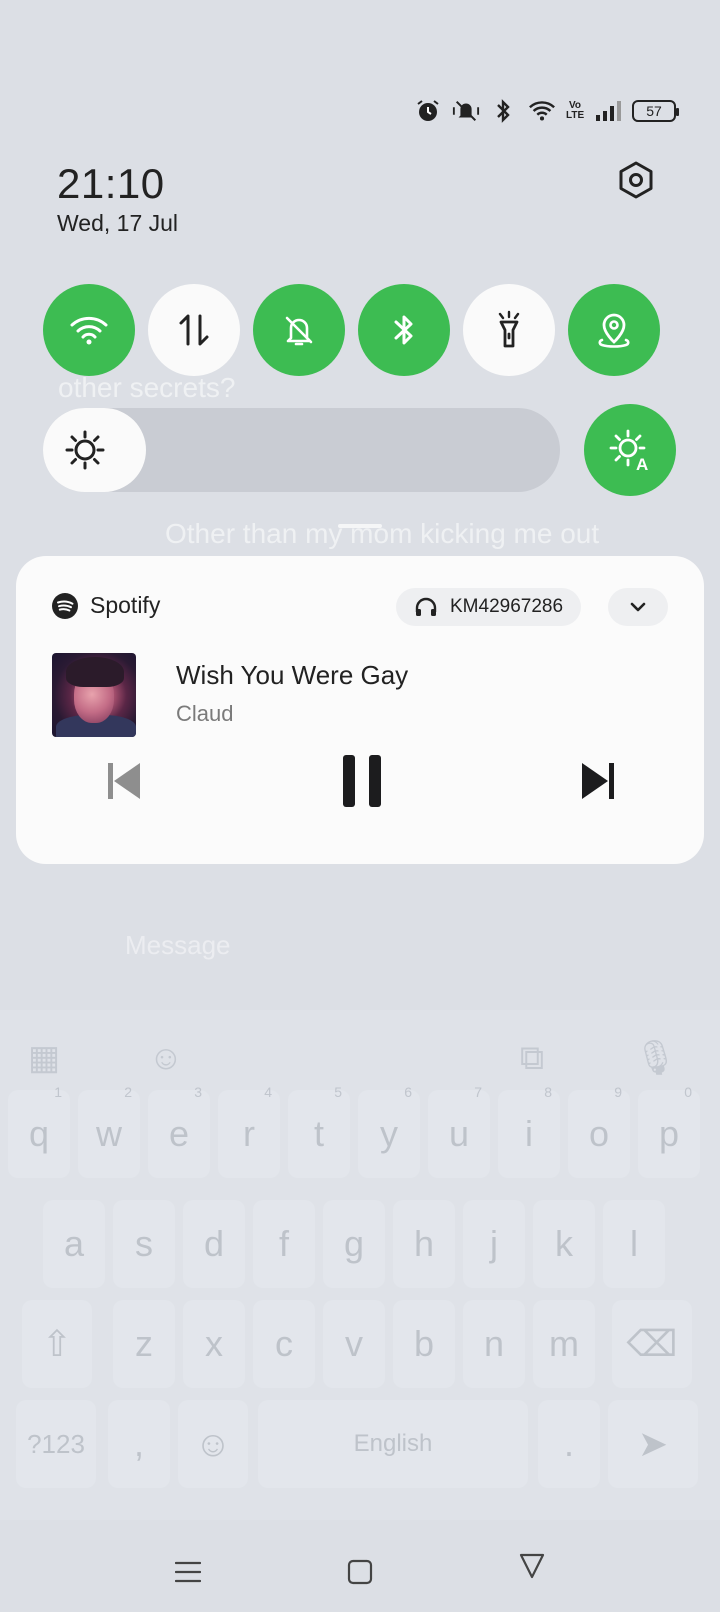 Image resolution: width=720 pixels, height=1612 pixels. Describe the element at coordinates (178, 945) in the screenshot. I see `background-message-placeholder: Message` at that location.